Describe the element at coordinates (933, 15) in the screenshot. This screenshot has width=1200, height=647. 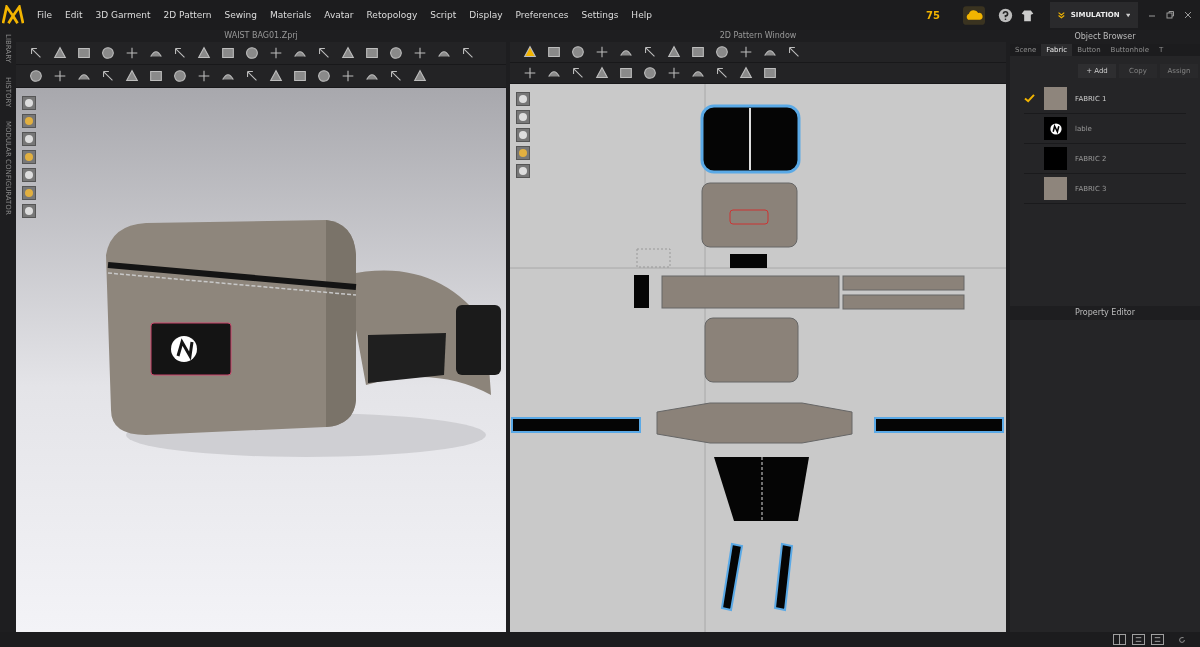
I see `fps-value: 75` at that location.